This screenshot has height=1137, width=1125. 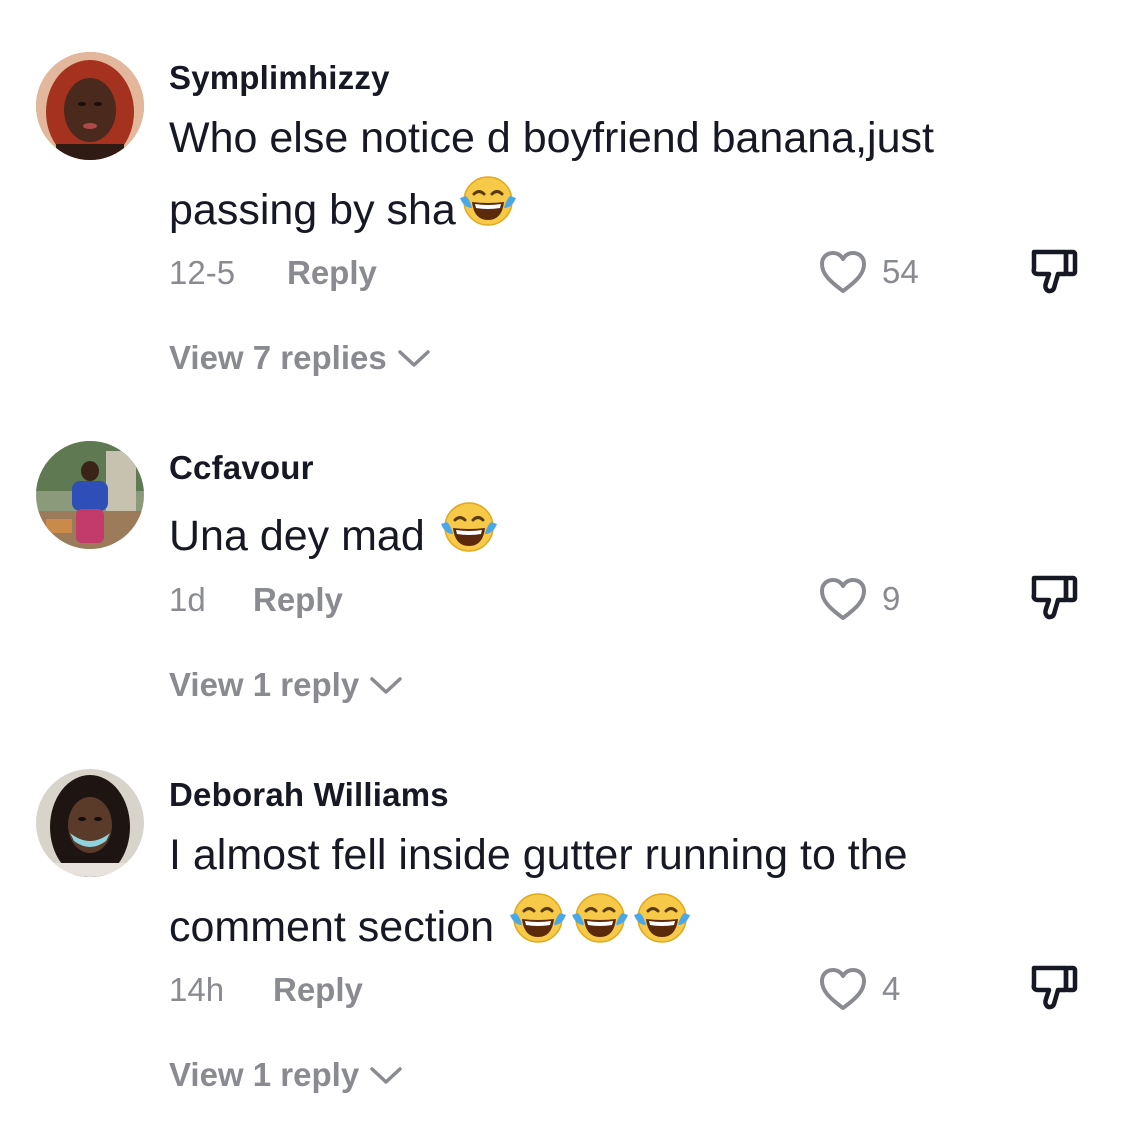 What do you see at coordinates (609, 536) in the screenshot?
I see `comment-text: Una dey mad` at bounding box center [609, 536].